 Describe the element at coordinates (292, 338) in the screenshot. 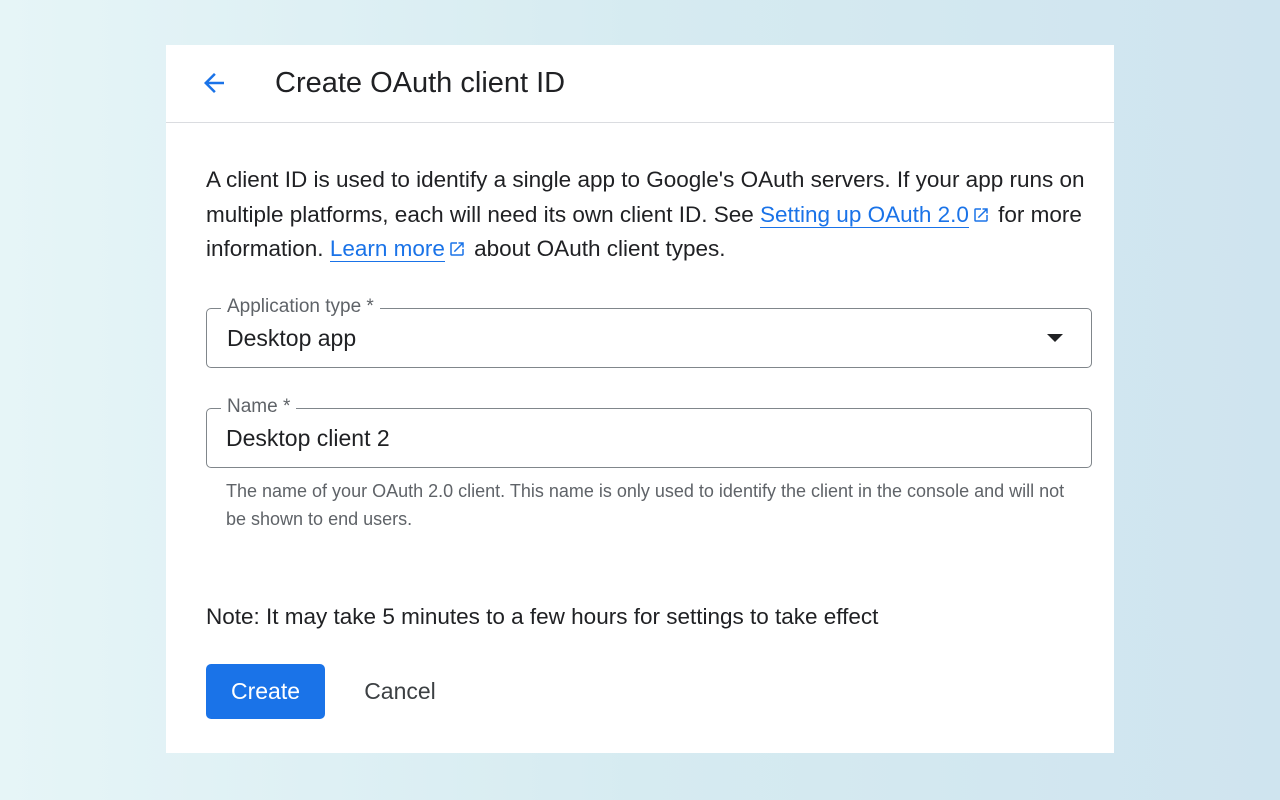

I see `application-type-value: Desktop app` at that location.